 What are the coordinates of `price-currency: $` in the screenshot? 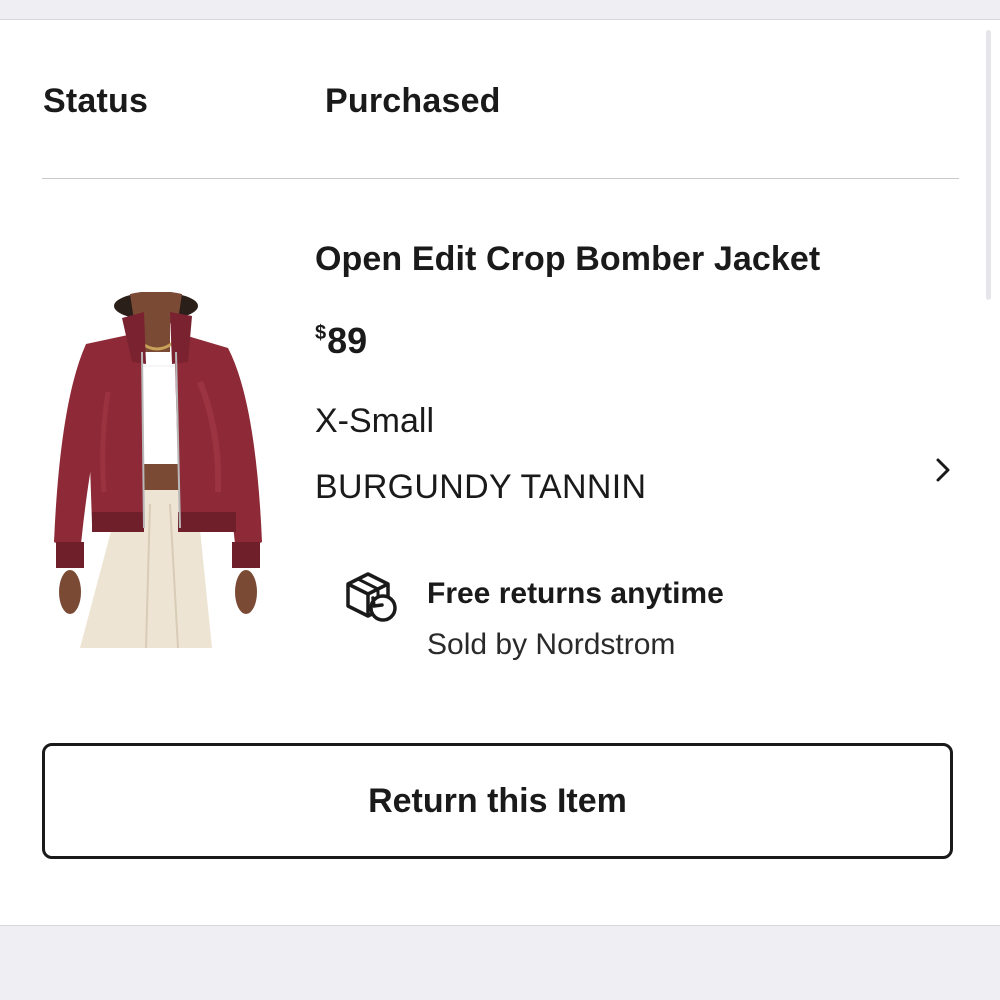 It's located at (321, 333).